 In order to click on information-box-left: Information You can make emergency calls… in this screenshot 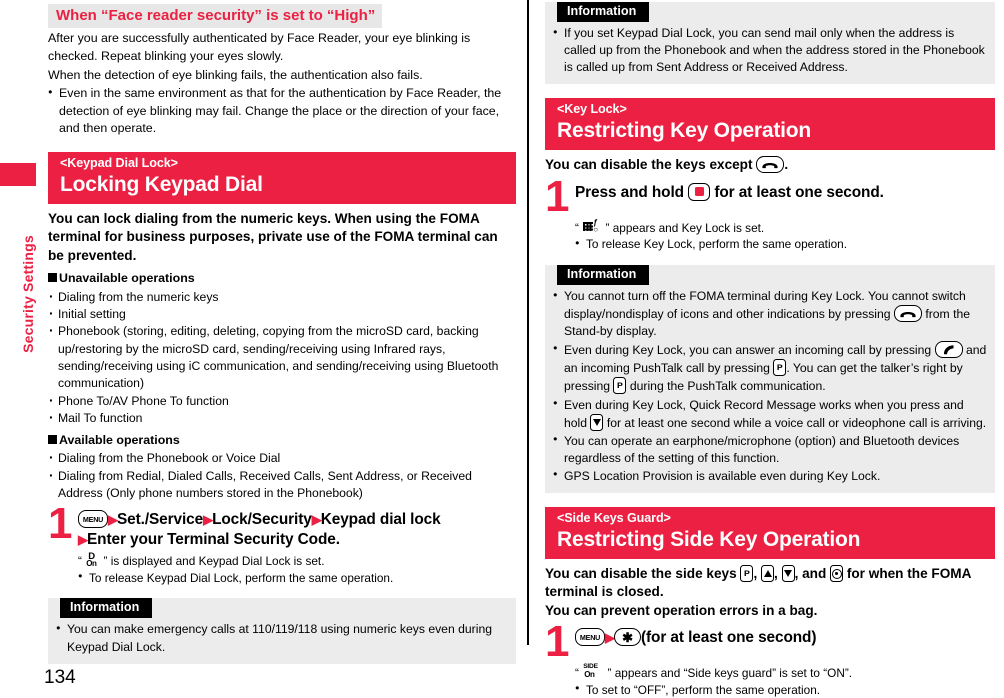, I will do `click(282, 631)`.